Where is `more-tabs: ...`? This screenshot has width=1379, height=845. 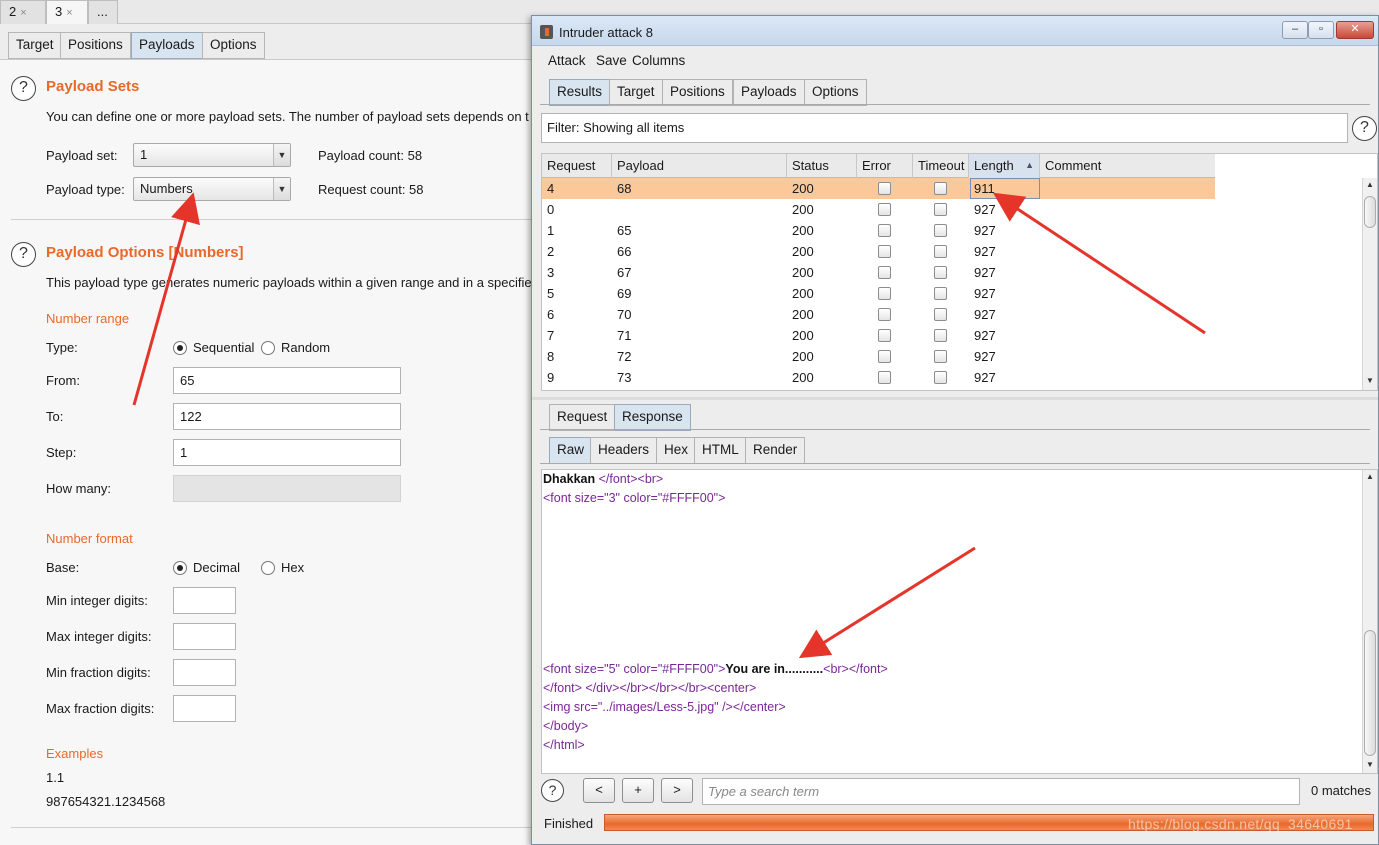 more-tabs: ... is located at coordinates (103, 12).